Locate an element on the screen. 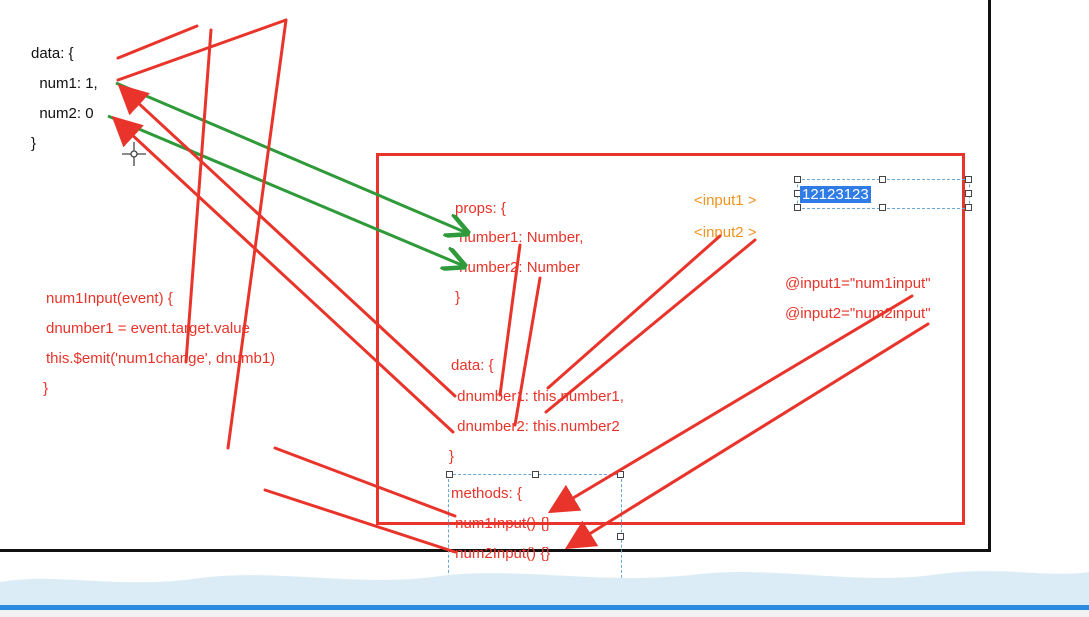  green-arrow-num2 is located at coordinates (285, 190).